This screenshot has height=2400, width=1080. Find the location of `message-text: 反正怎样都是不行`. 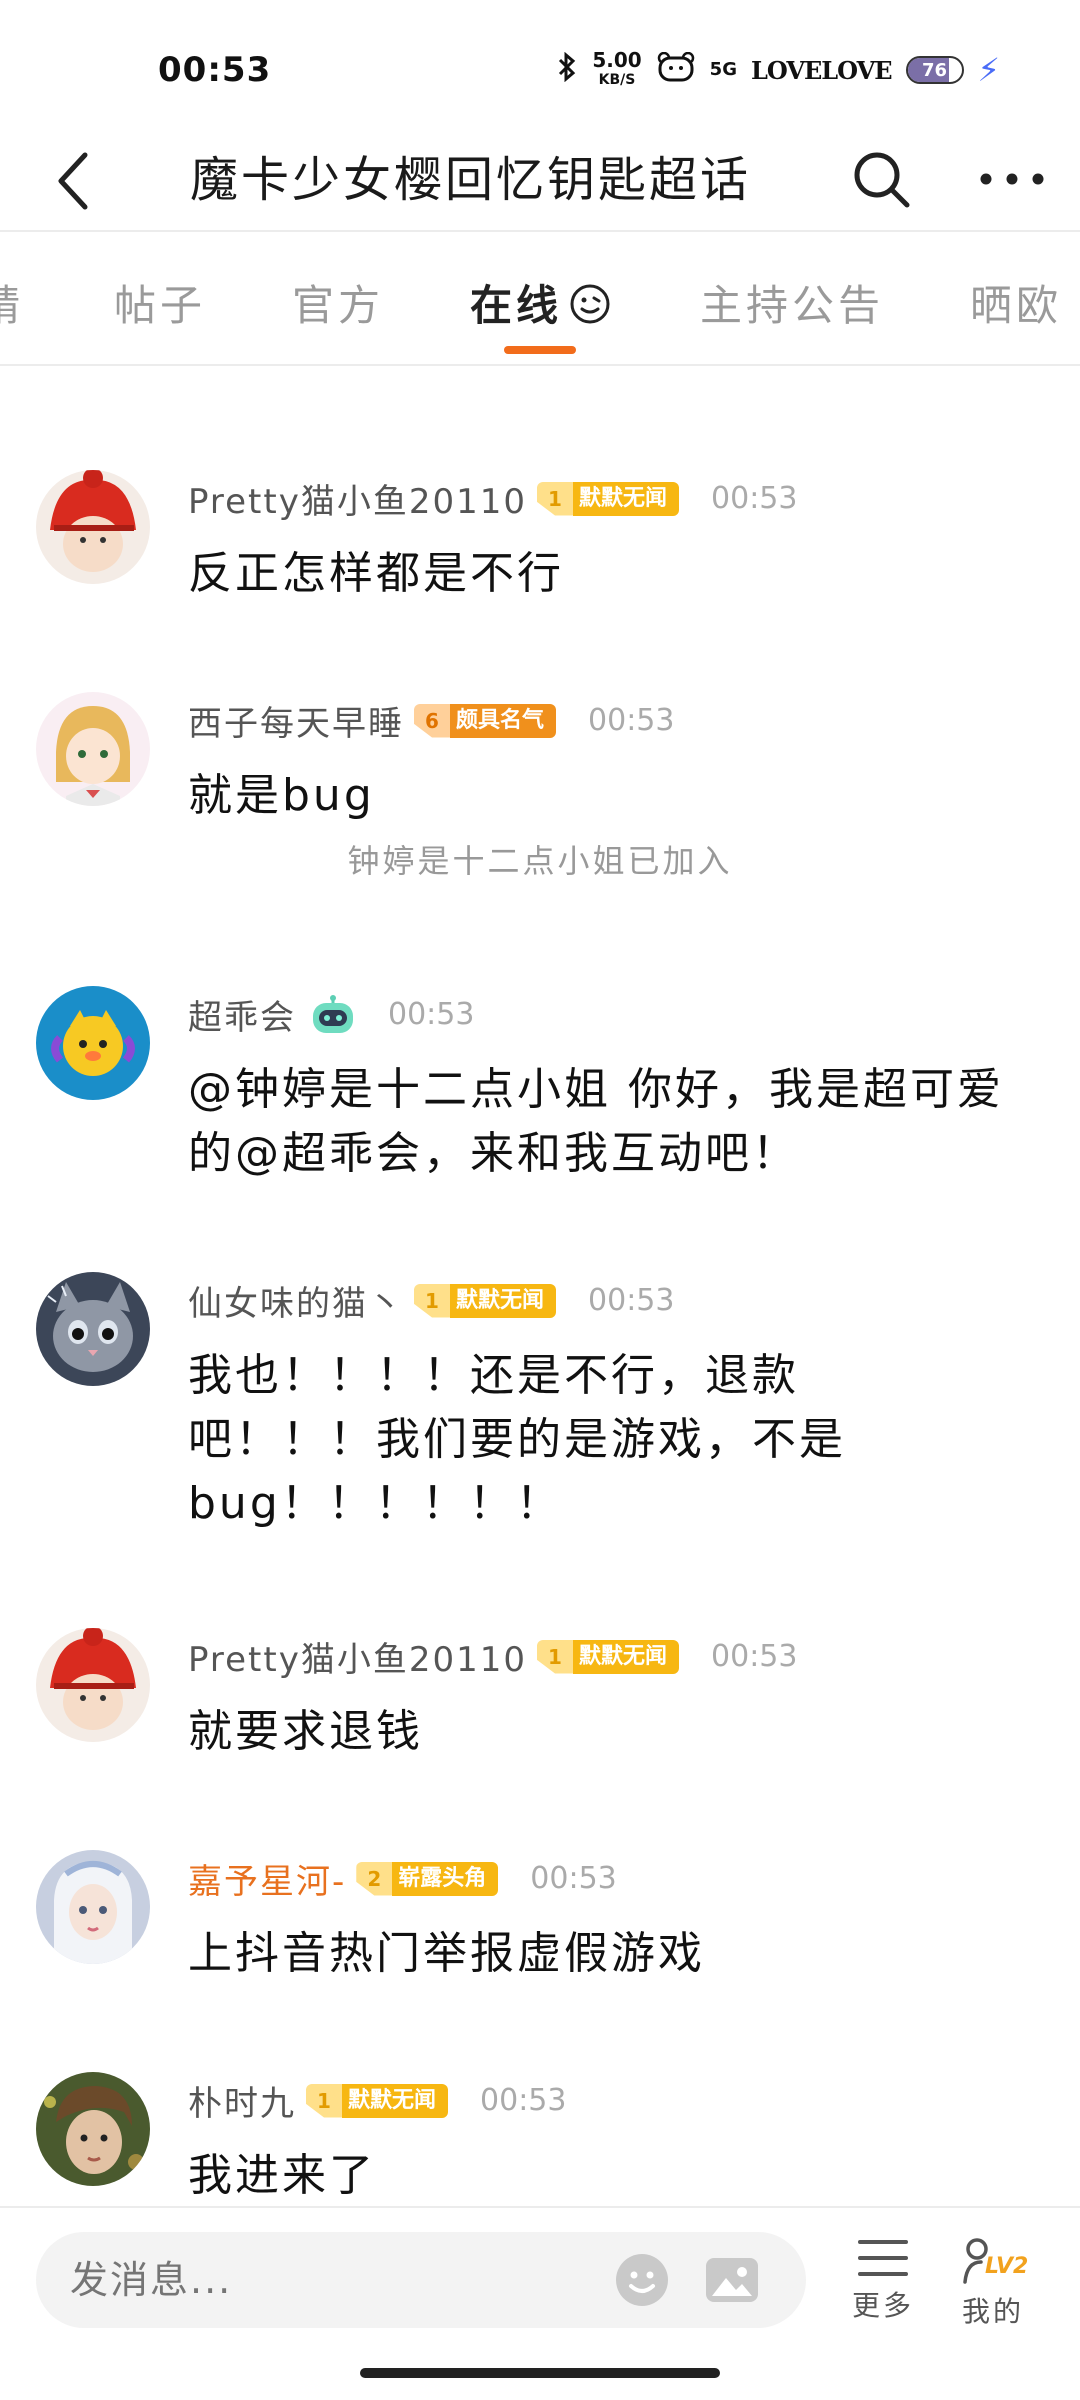

message-text: 反正怎样都是不行 is located at coordinates (376, 573).